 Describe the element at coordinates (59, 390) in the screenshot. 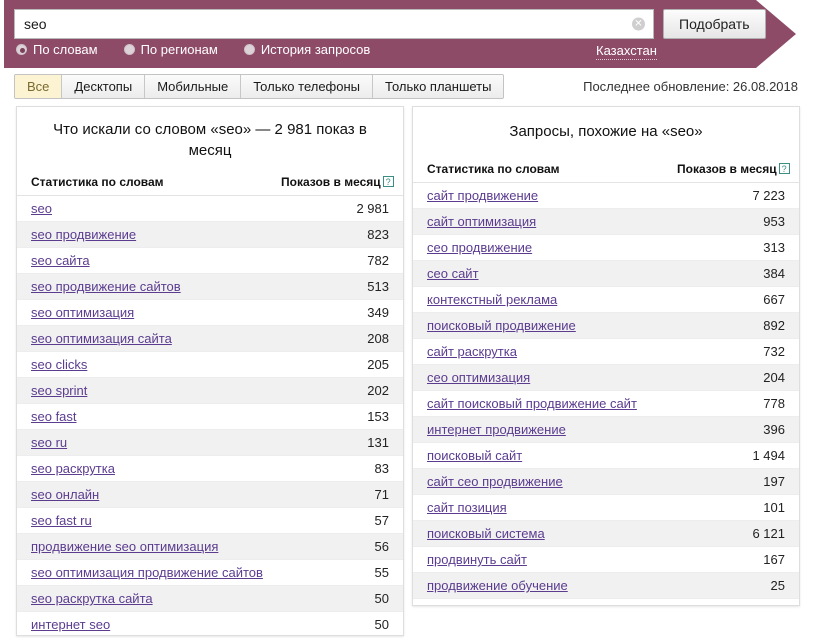

I see `phrase-link: seo sprint` at that location.